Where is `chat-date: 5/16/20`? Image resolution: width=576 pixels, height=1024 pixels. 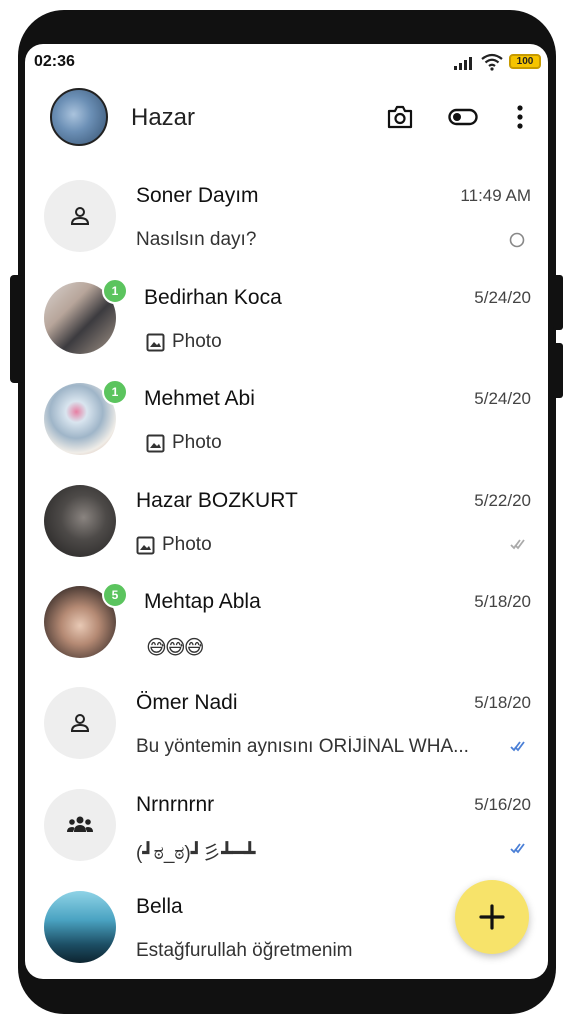
chat-date: 5/16/20 is located at coordinates (502, 804).